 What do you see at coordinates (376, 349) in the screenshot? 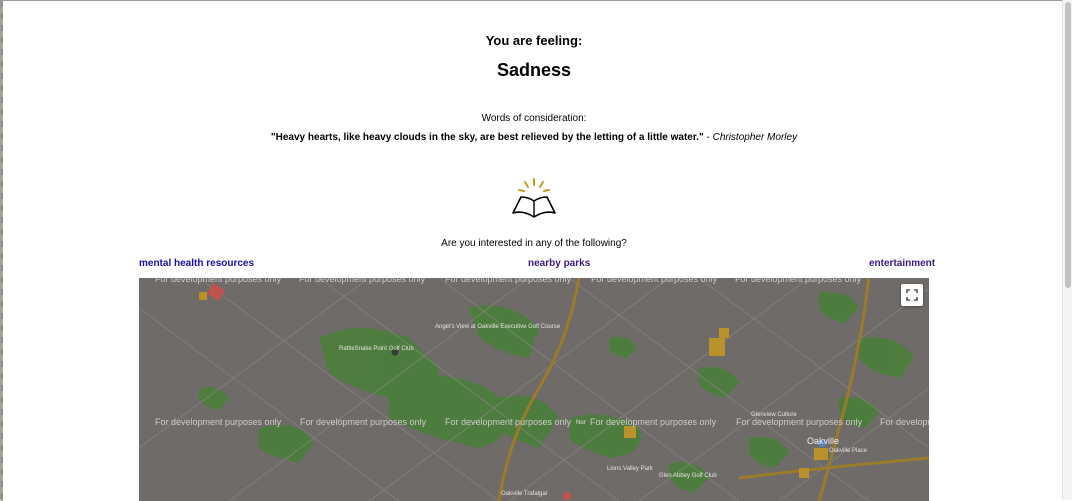
I see `map-label-rattlesnake: RattleSnake Point Golf Club` at bounding box center [376, 349].